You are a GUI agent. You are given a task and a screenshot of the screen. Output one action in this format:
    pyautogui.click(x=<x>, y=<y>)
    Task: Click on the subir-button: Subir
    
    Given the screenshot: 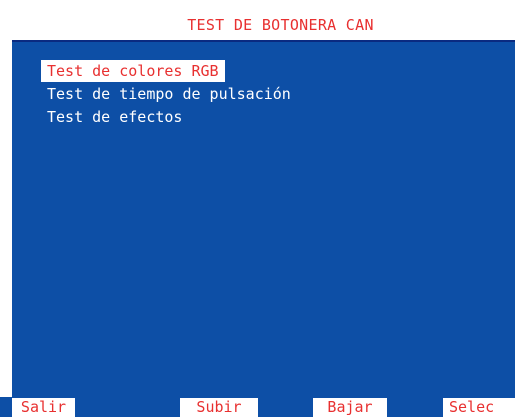 What is the action you would take?
    pyautogui.click(x=219, y=407)
    